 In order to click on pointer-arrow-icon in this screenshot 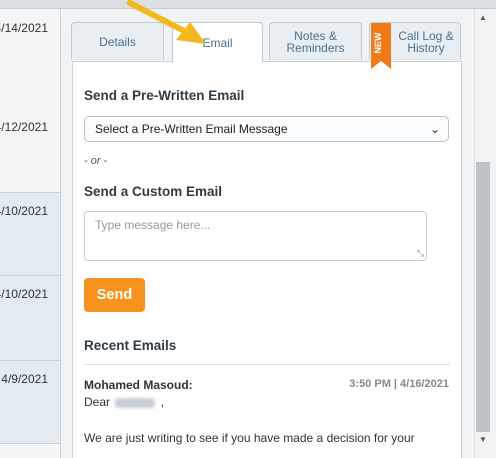, I will do `click(166, 22)`.